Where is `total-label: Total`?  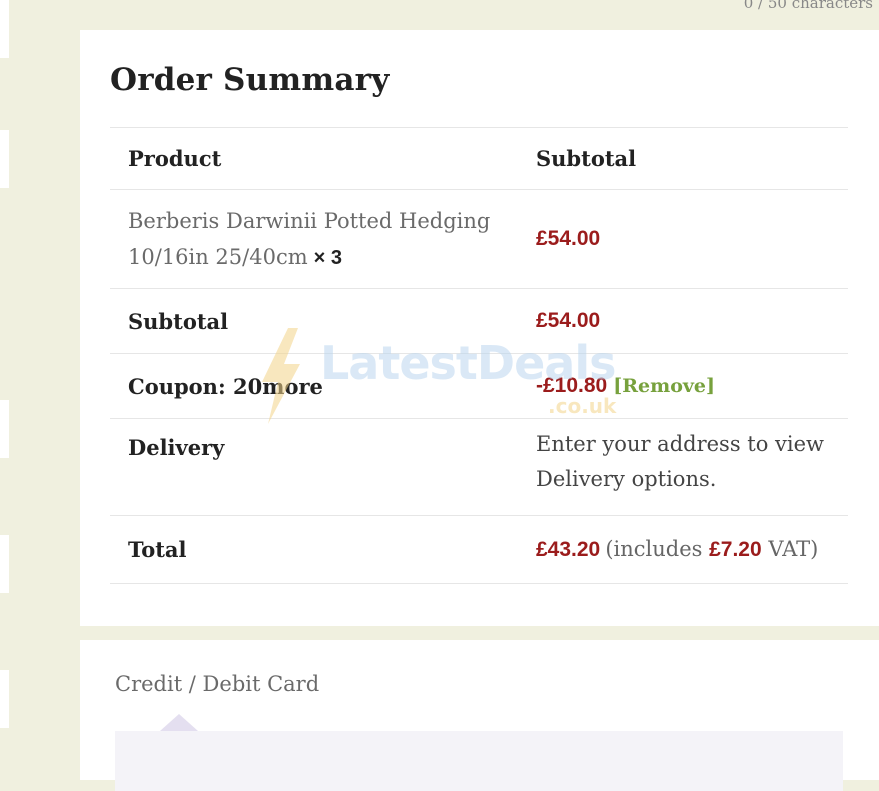 total-label: Total is located at coordinates (157, 549).